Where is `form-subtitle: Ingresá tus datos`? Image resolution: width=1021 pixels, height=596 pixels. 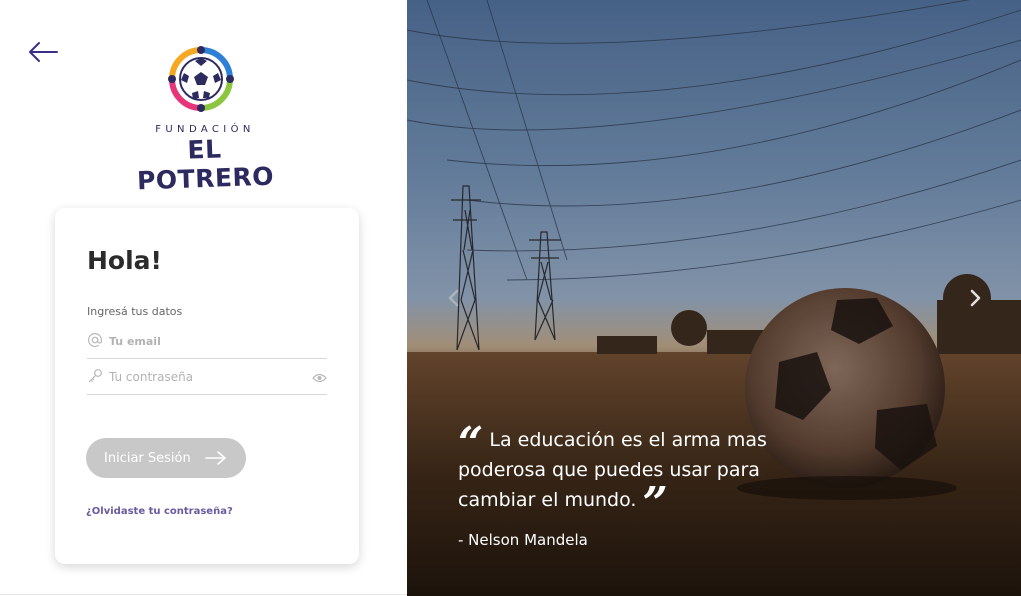
form-subtitle: Ingresá tus datos is located at coordinates (135, 311).